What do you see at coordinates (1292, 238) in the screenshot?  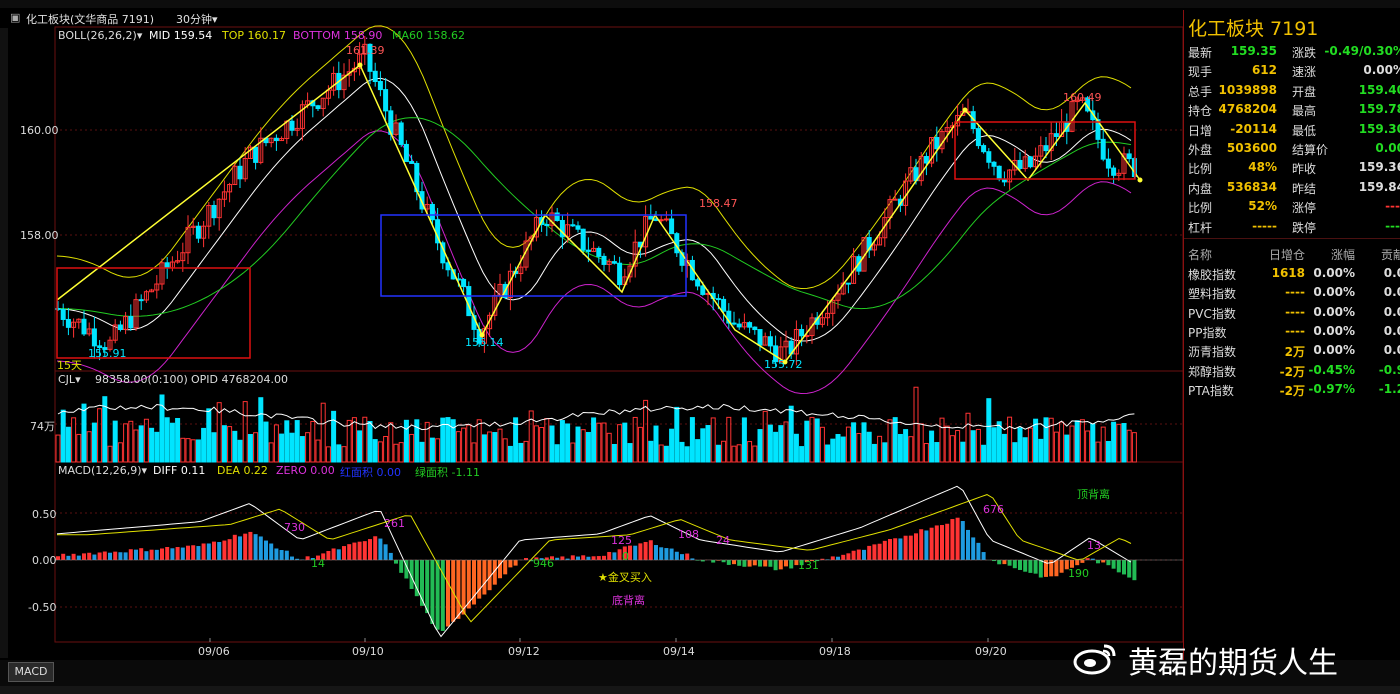 I see `divider` at bounding box center [1292, 238].